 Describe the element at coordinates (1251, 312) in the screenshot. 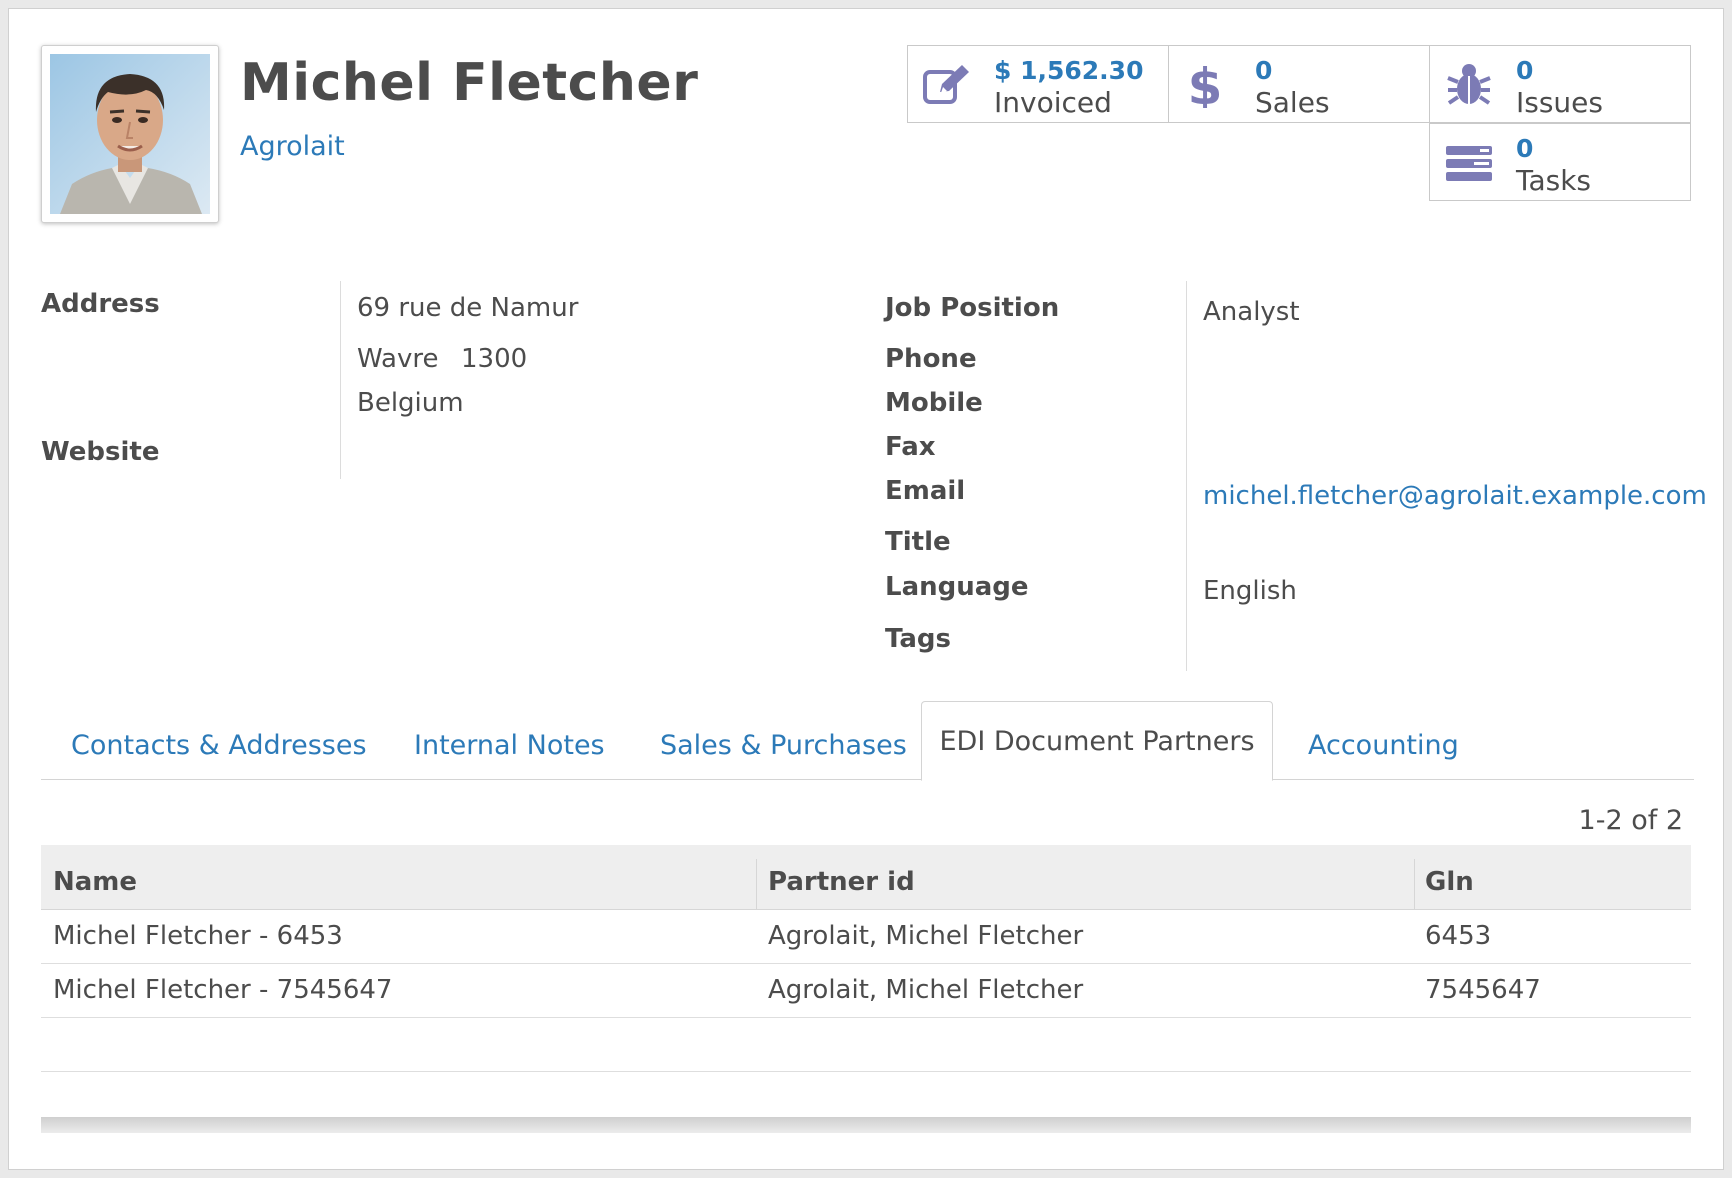

I see `job-position-value: Analyst` at that location.